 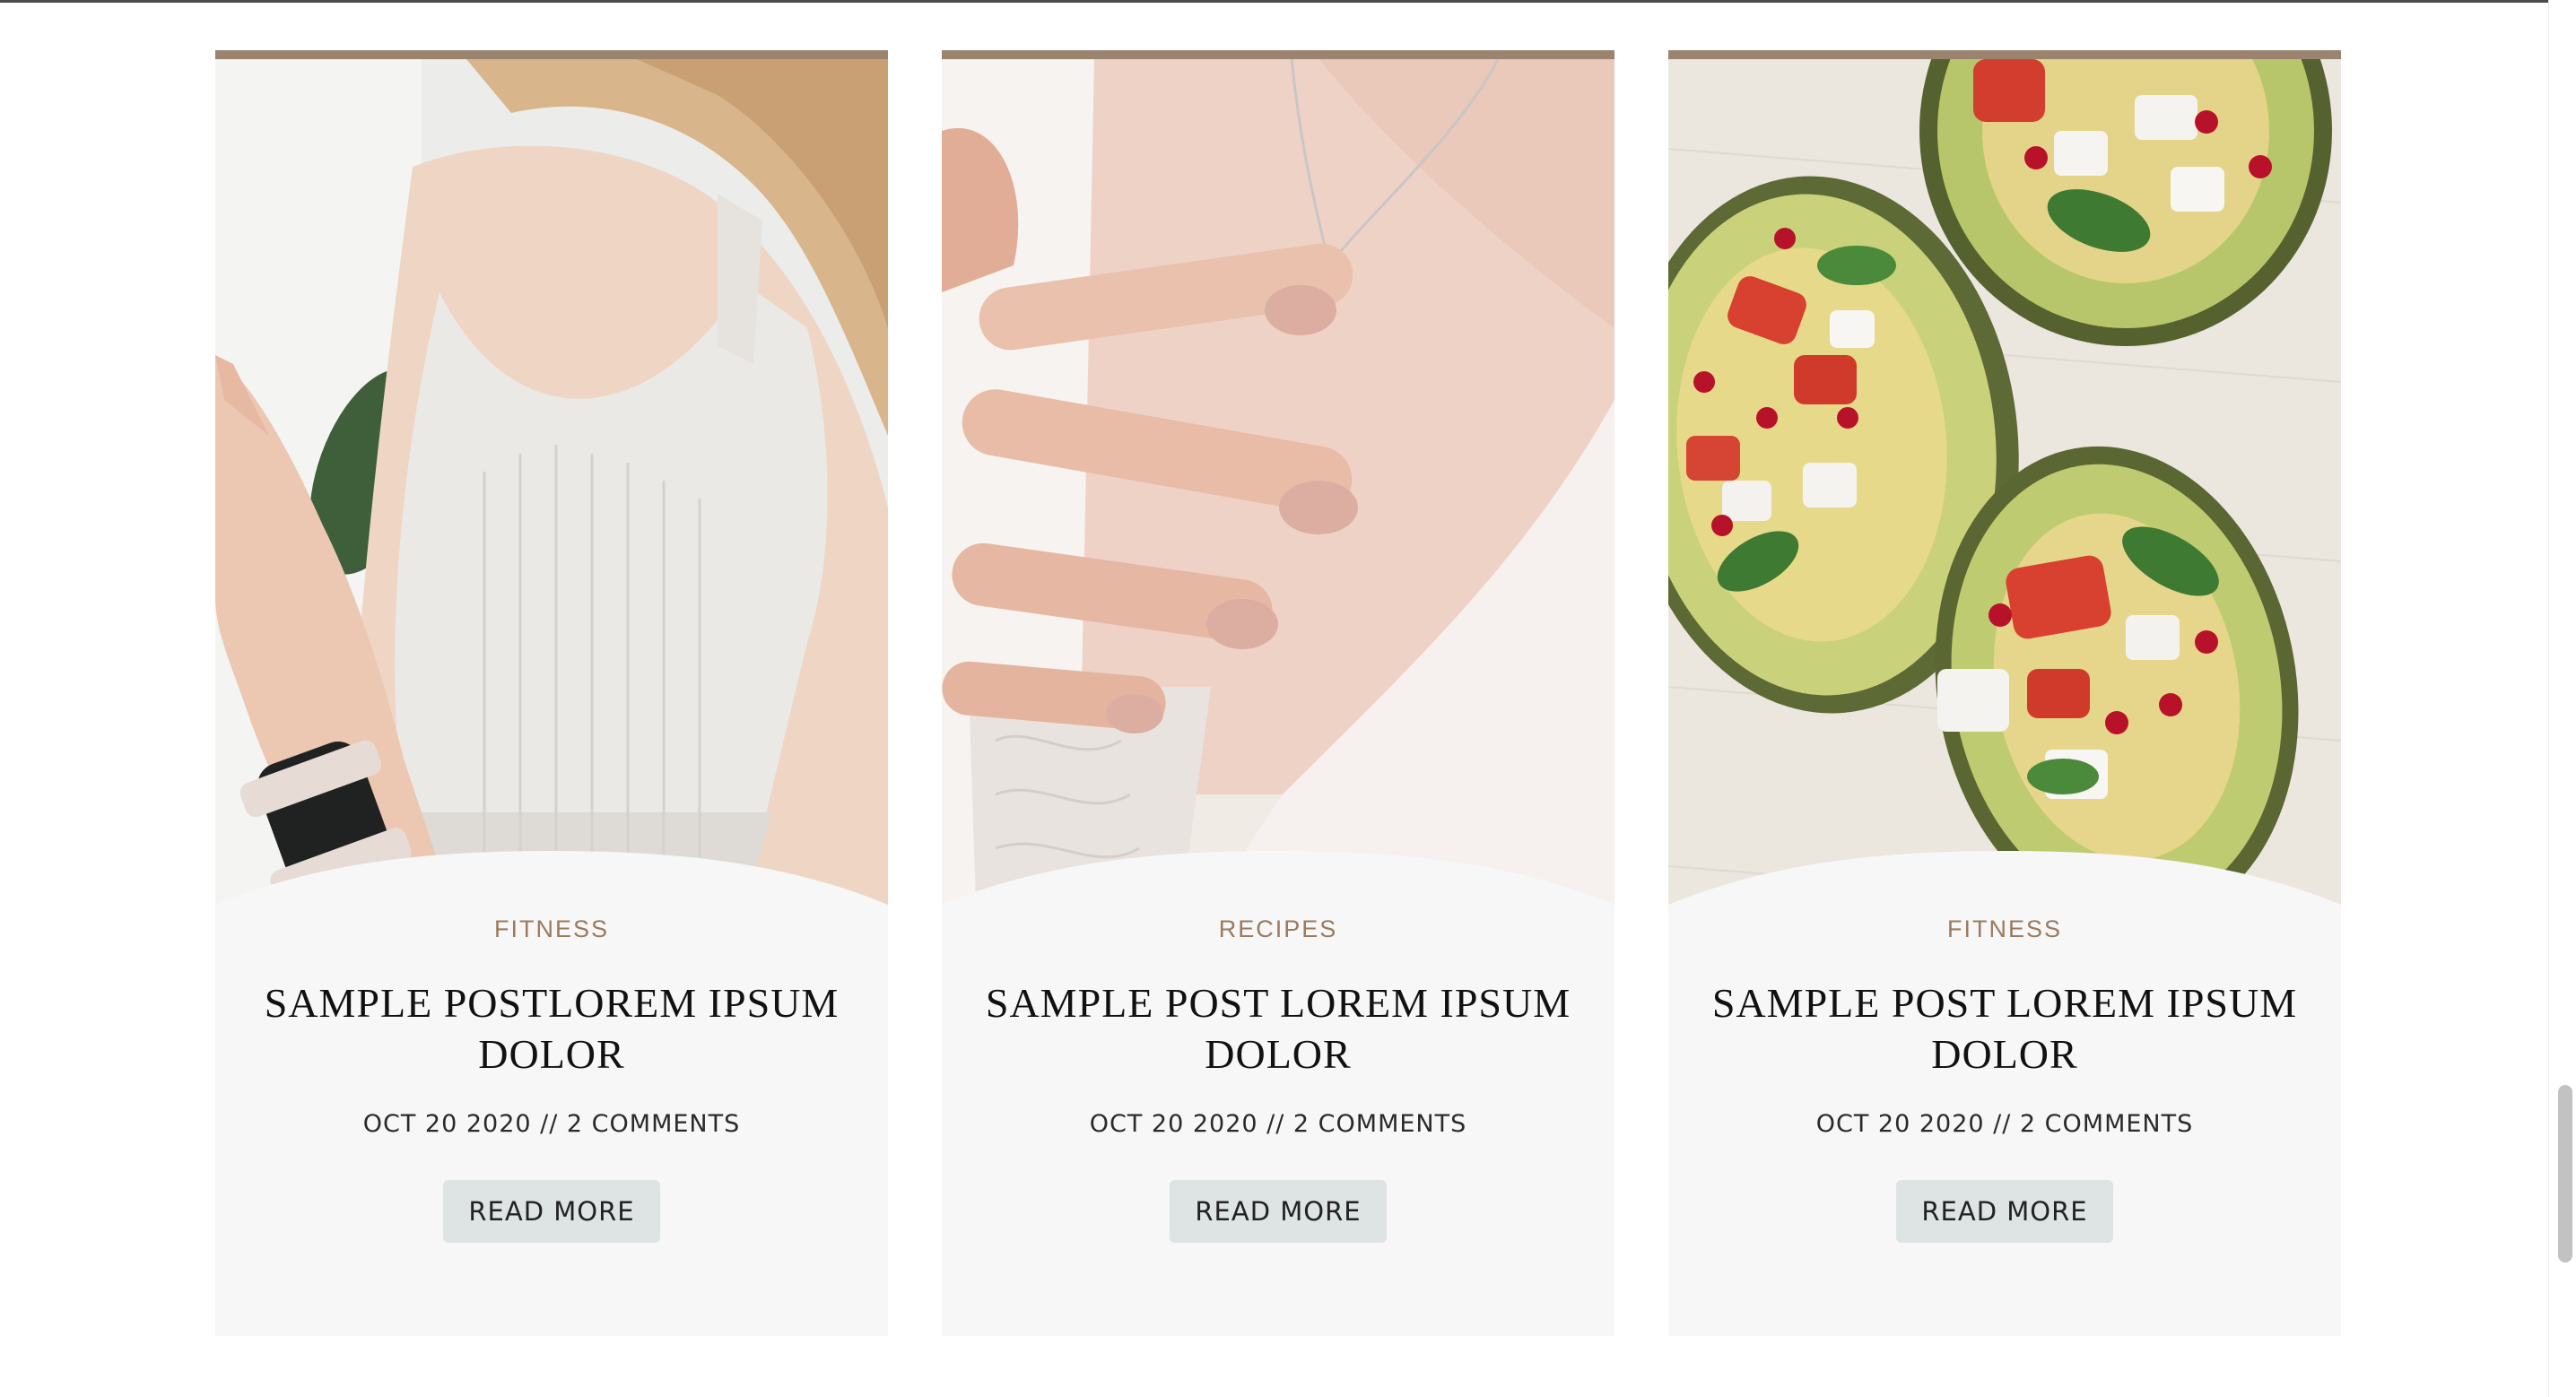 What do you see at coordinates (2565, 1174) in the screenshot?
I see `scrollbar-thumb` at bounding box center [2565, 1174].